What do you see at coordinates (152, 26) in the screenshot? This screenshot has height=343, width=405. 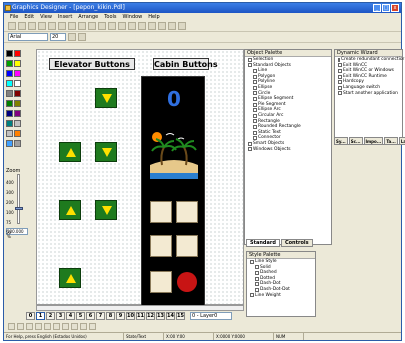 I see `align-icon` at bounding box center [152, 26].